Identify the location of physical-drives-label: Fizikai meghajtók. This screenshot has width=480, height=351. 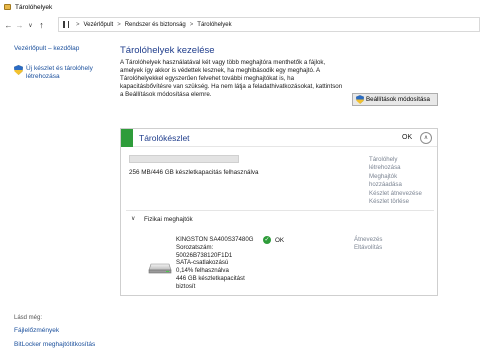
(168, 219).